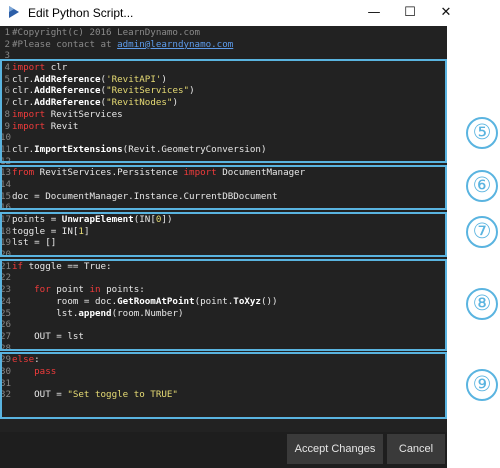  I want to click on line-number: 2, so click(7, 44).